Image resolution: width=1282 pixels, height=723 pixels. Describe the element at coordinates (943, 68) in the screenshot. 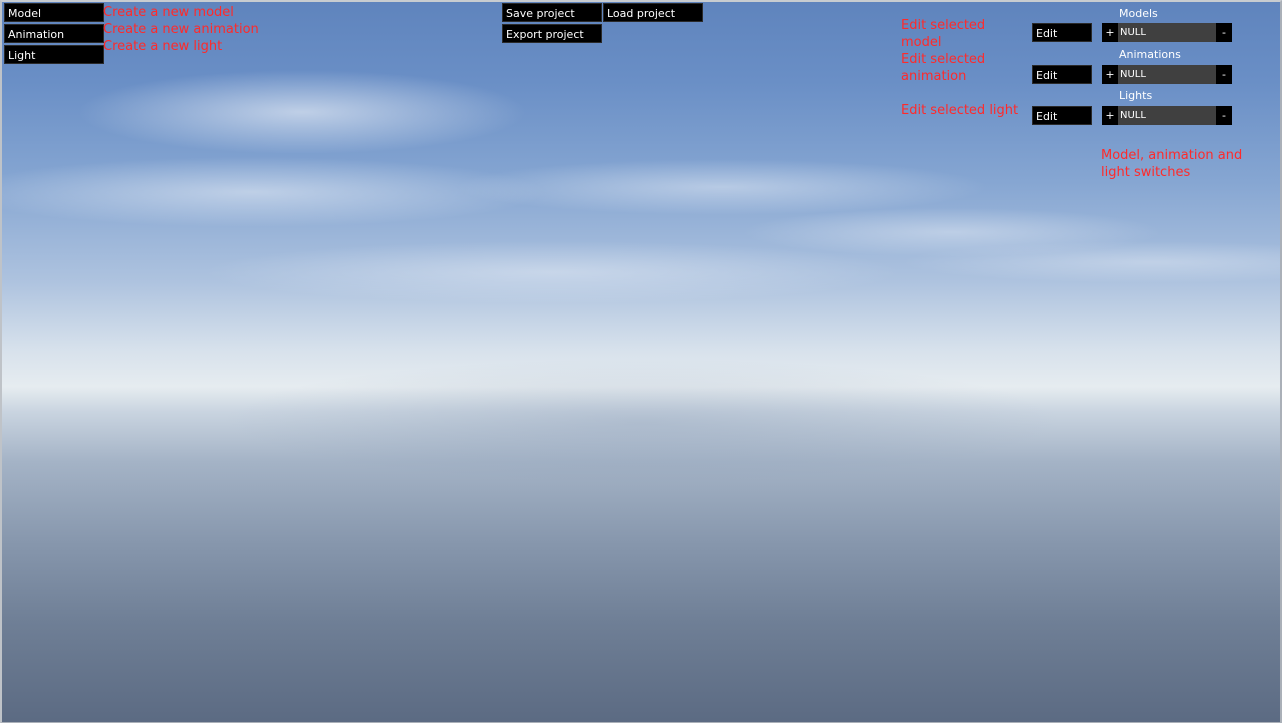

I see `edit-animation-hint: Edit selected animation` at that location.